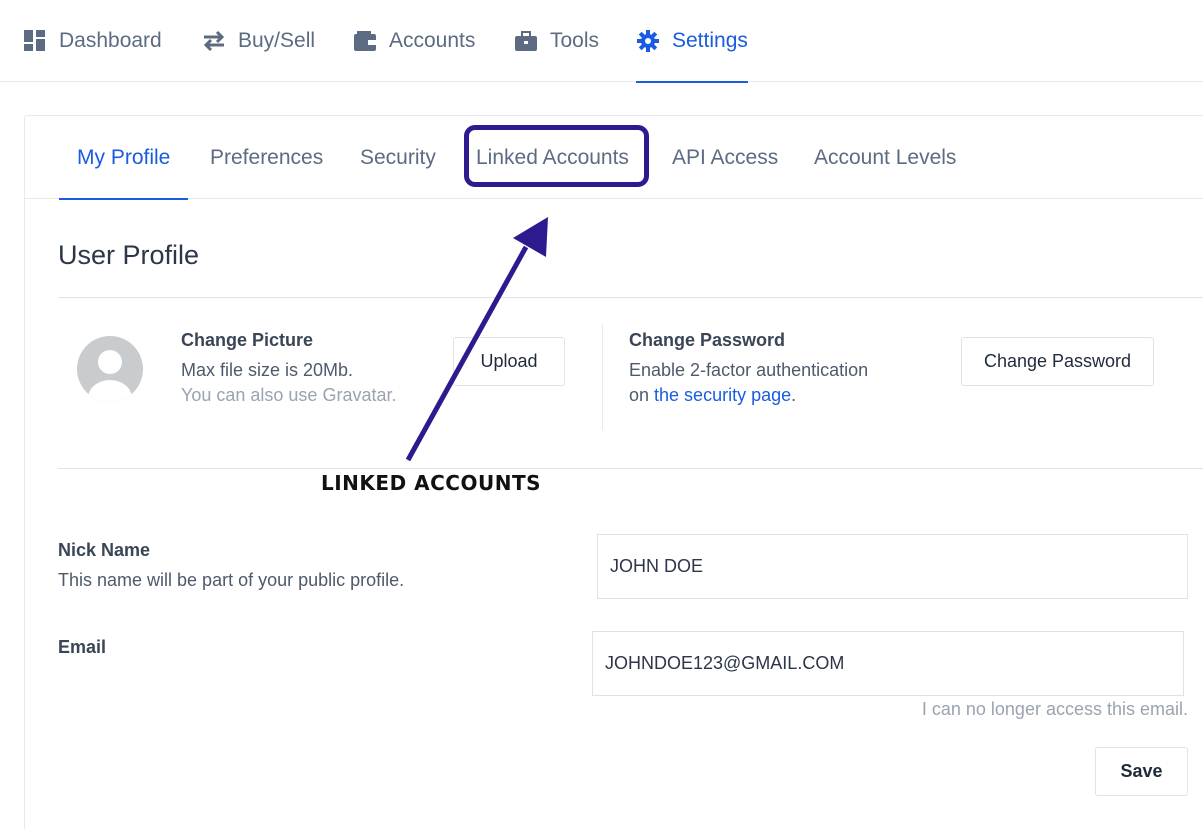 The width and height of the screenshot is (1203, 829). Describe the element at coordinates (1055, 709) in the screenshot. I see `email-lost-access-link: I can no longer access this email.` at that location.